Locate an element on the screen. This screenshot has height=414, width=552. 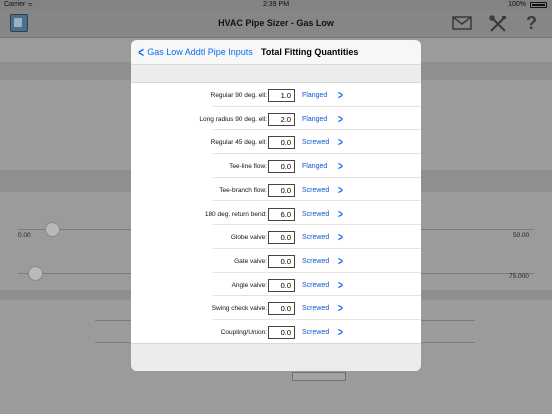
table-row: Tee-branch flow: 0.0 Screwed > is located at coordinates (276, 190).